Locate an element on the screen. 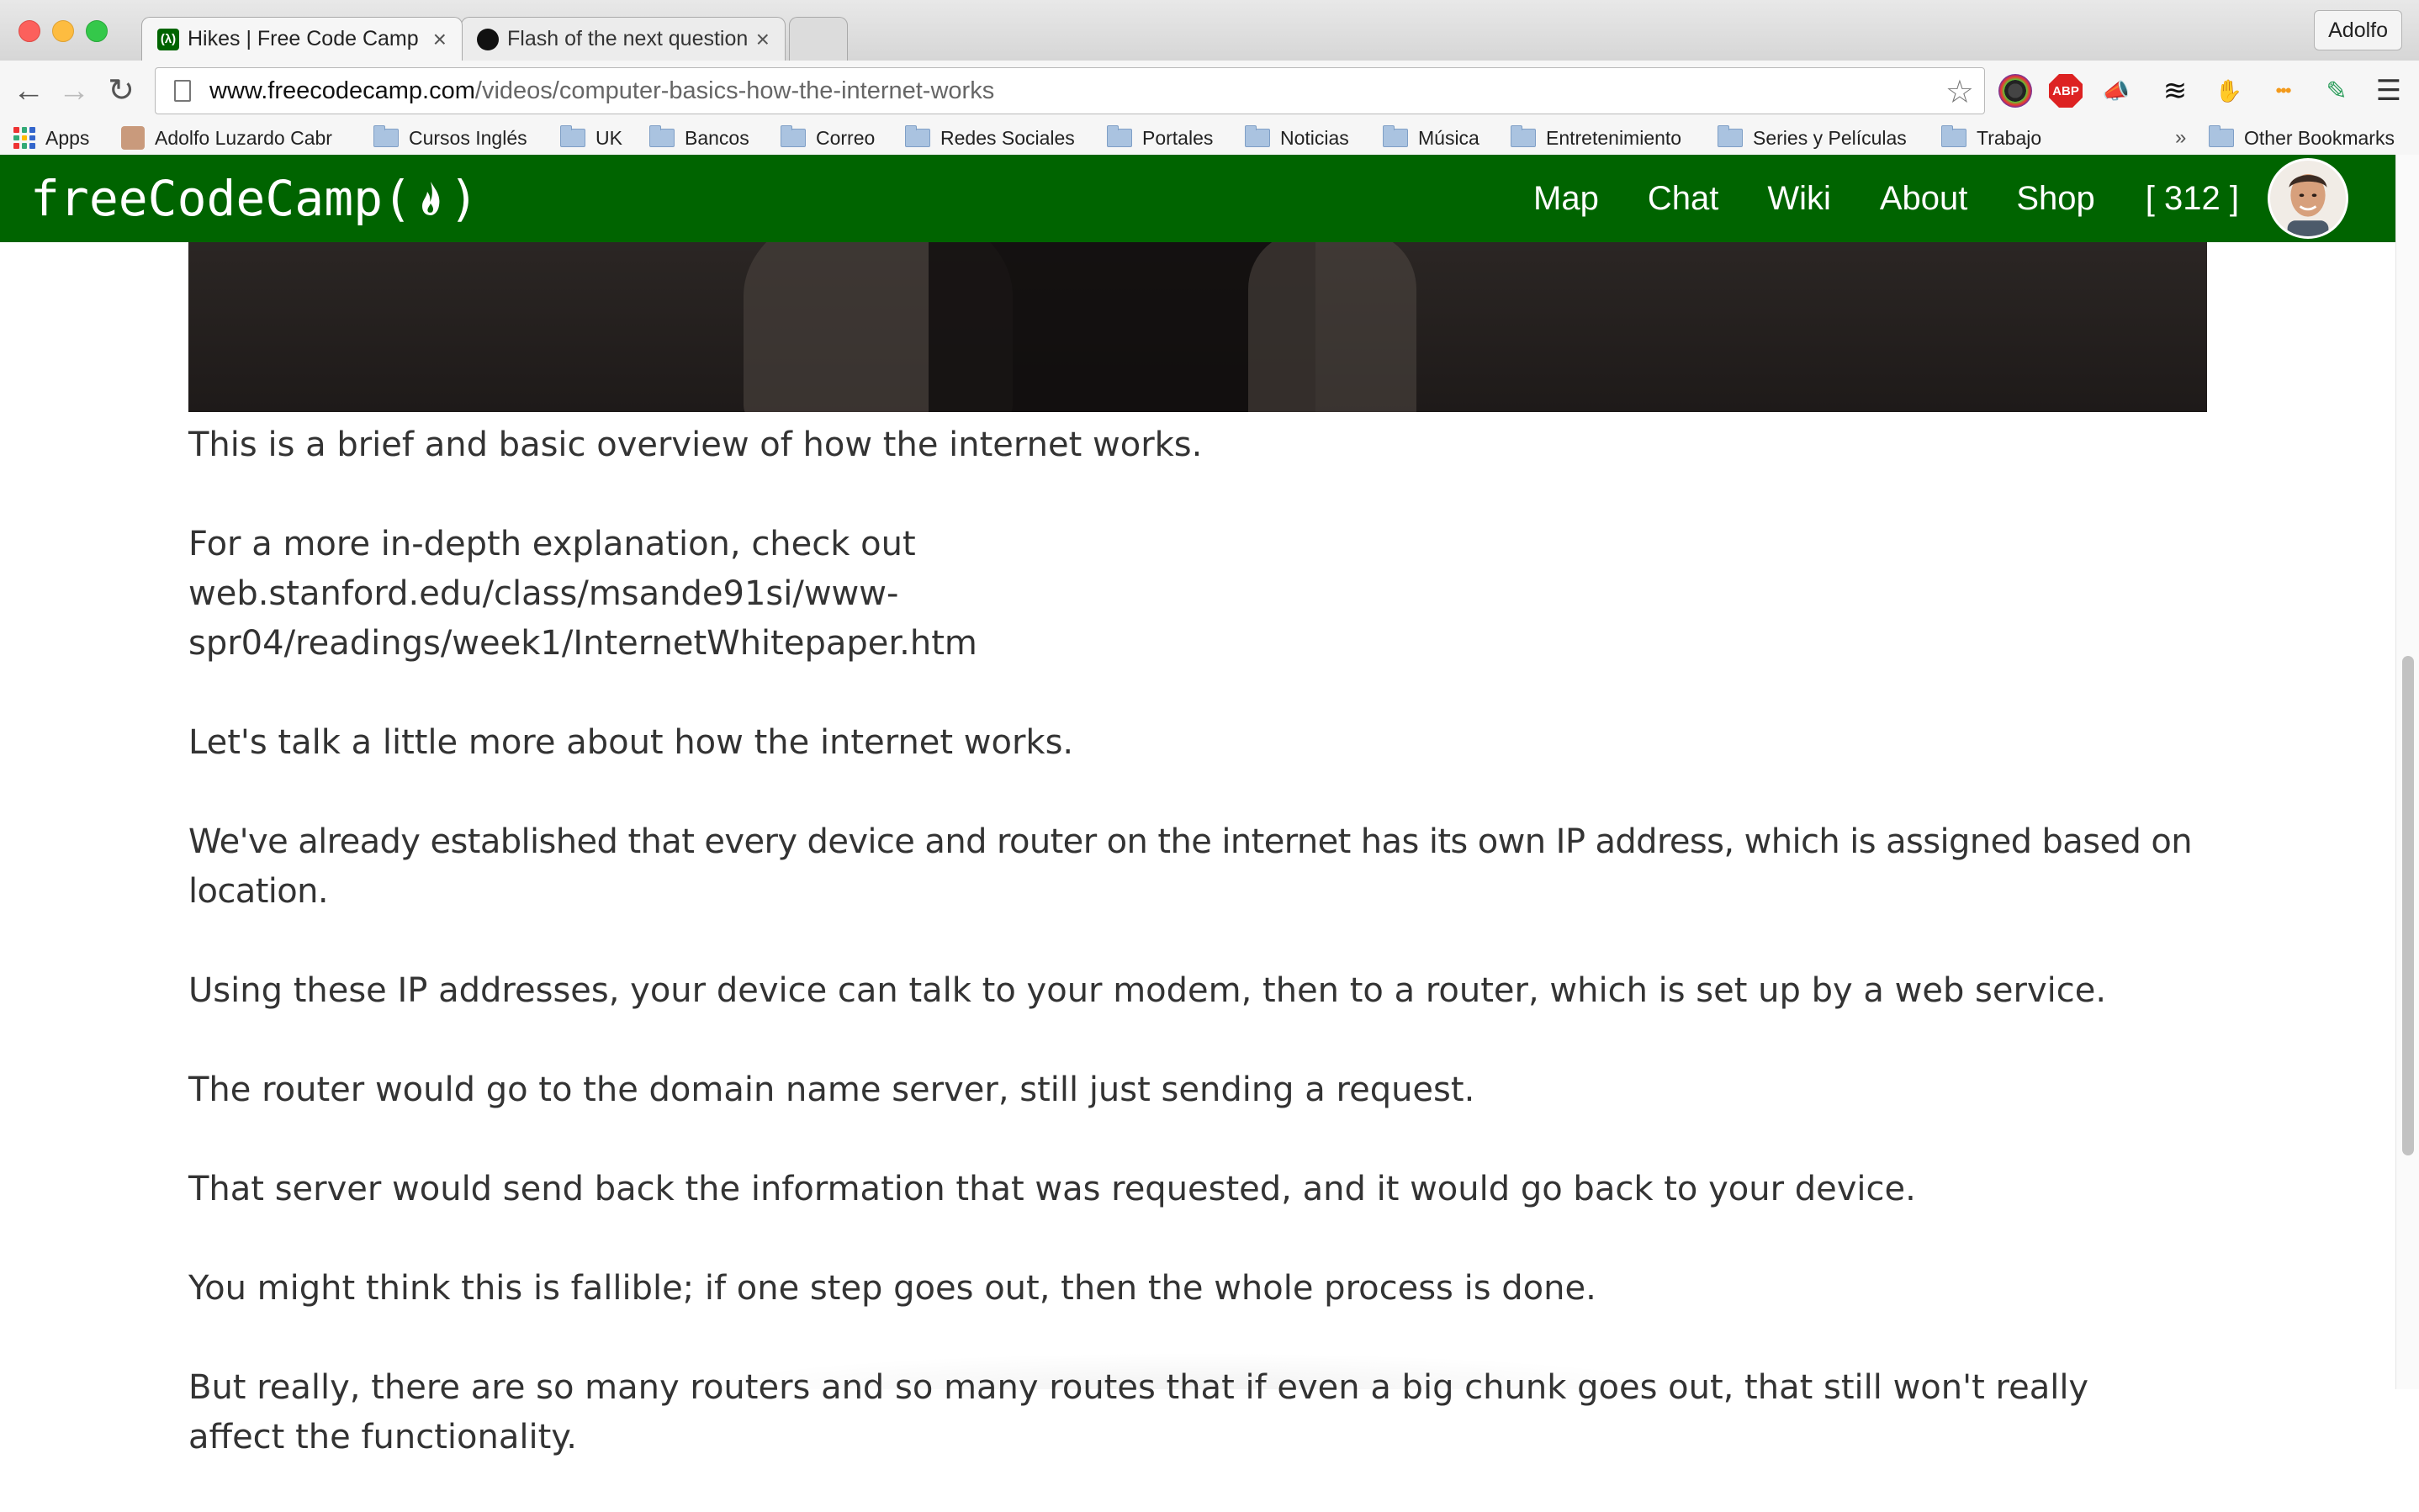 The width and height of the screenshot is (2419, 1512). nav-link-wiki: Wiki is located at coordinates (1799, 199).